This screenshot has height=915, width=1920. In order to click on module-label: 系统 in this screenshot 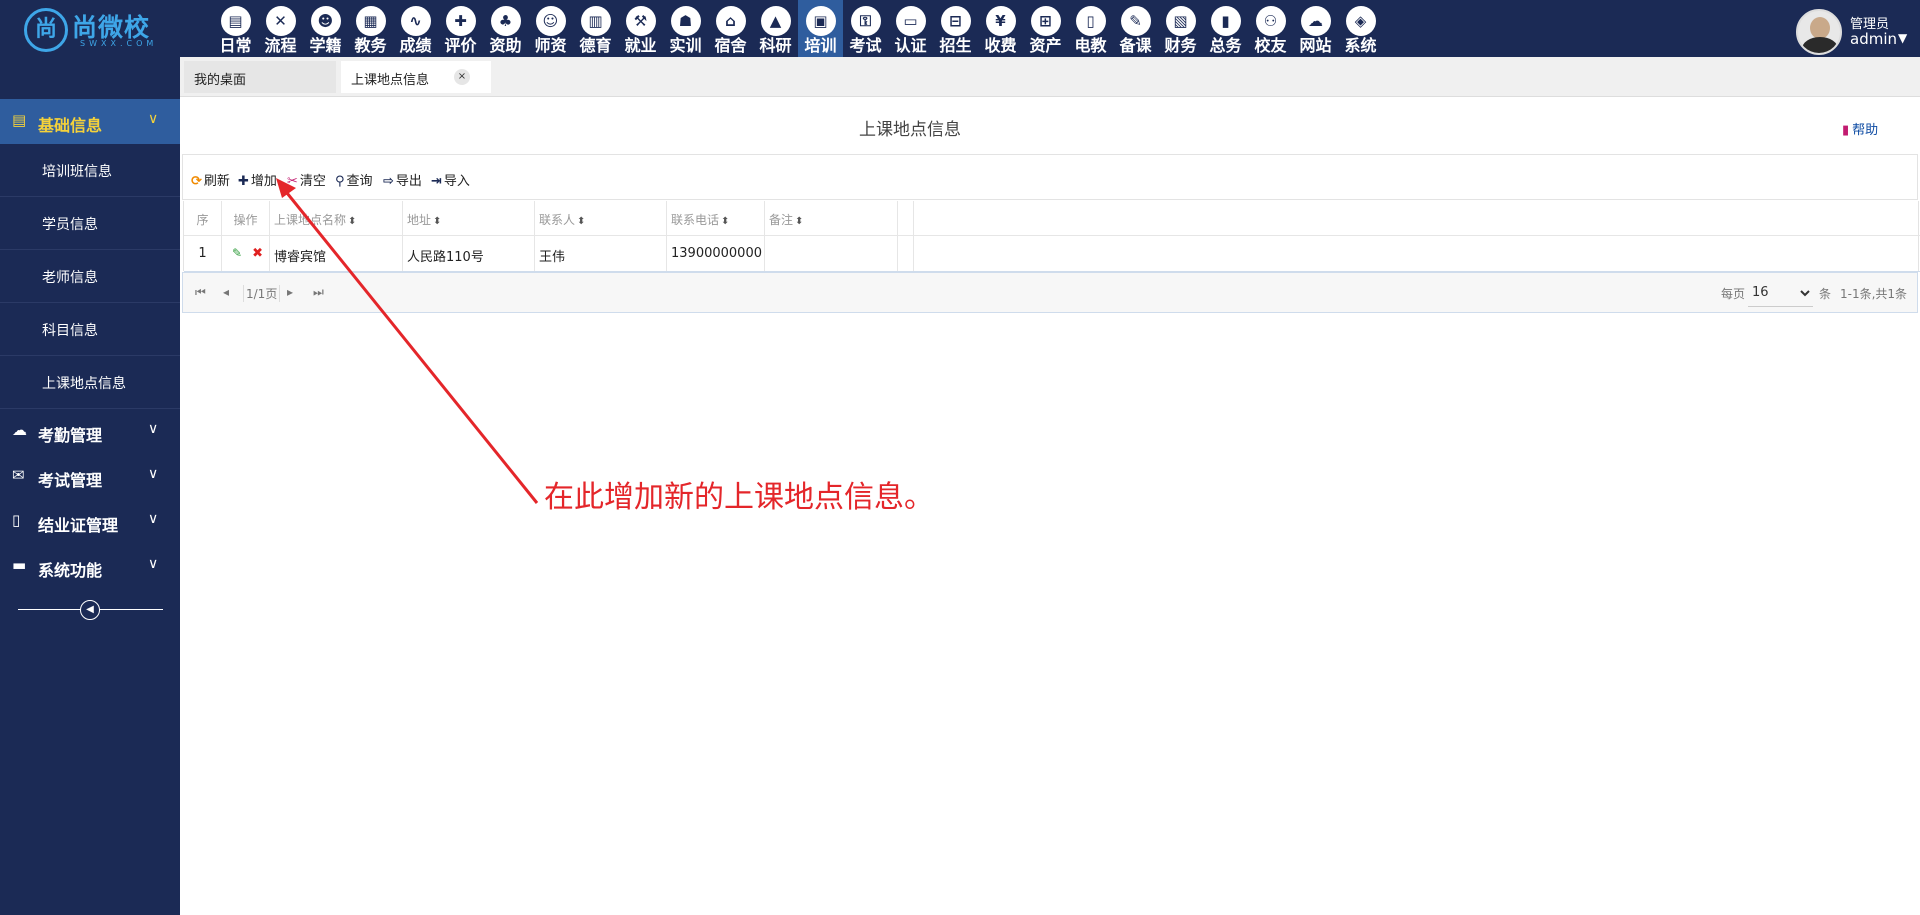, I will do `click(1360, 45)`.